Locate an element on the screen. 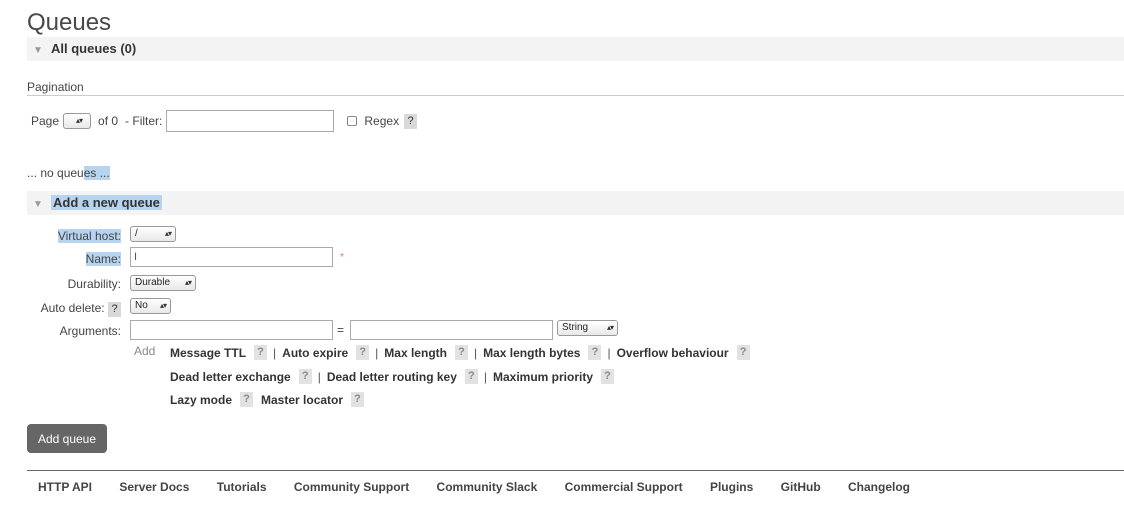 The image size is (1124, 522). footer-link-community-slack: Community Slack is located at coordinates (487, 487).